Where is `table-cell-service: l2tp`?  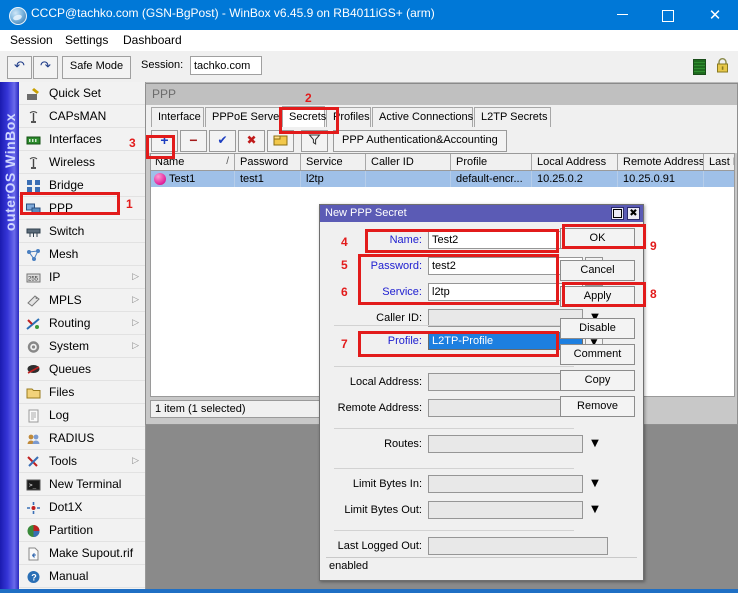 table-cell-service: l2tp is located at coordinates (334, 179).